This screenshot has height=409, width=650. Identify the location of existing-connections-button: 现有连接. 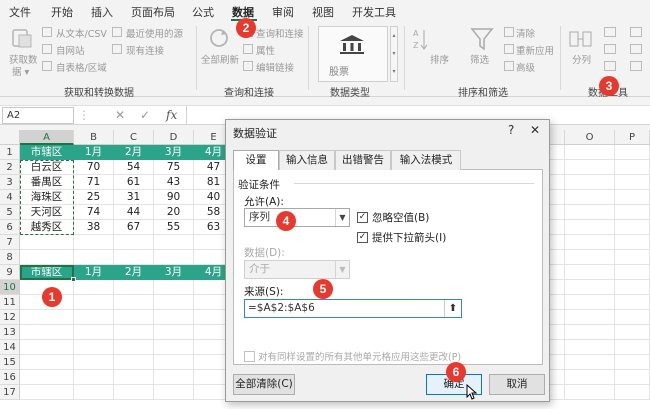
(145, 50).